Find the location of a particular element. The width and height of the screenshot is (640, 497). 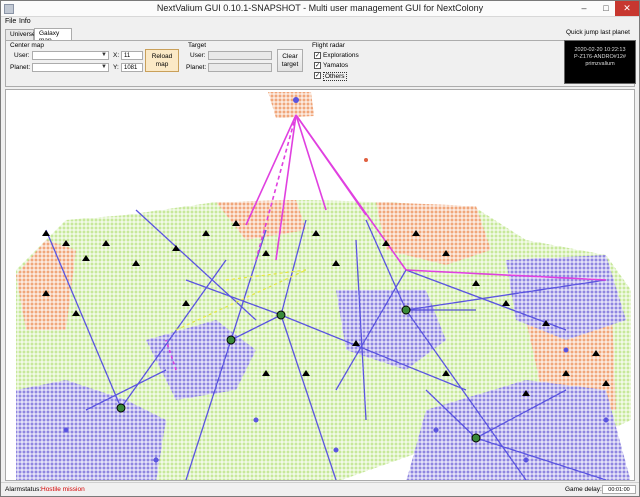

alarm-value: Hostile mission is located at coordinates (63, 489).